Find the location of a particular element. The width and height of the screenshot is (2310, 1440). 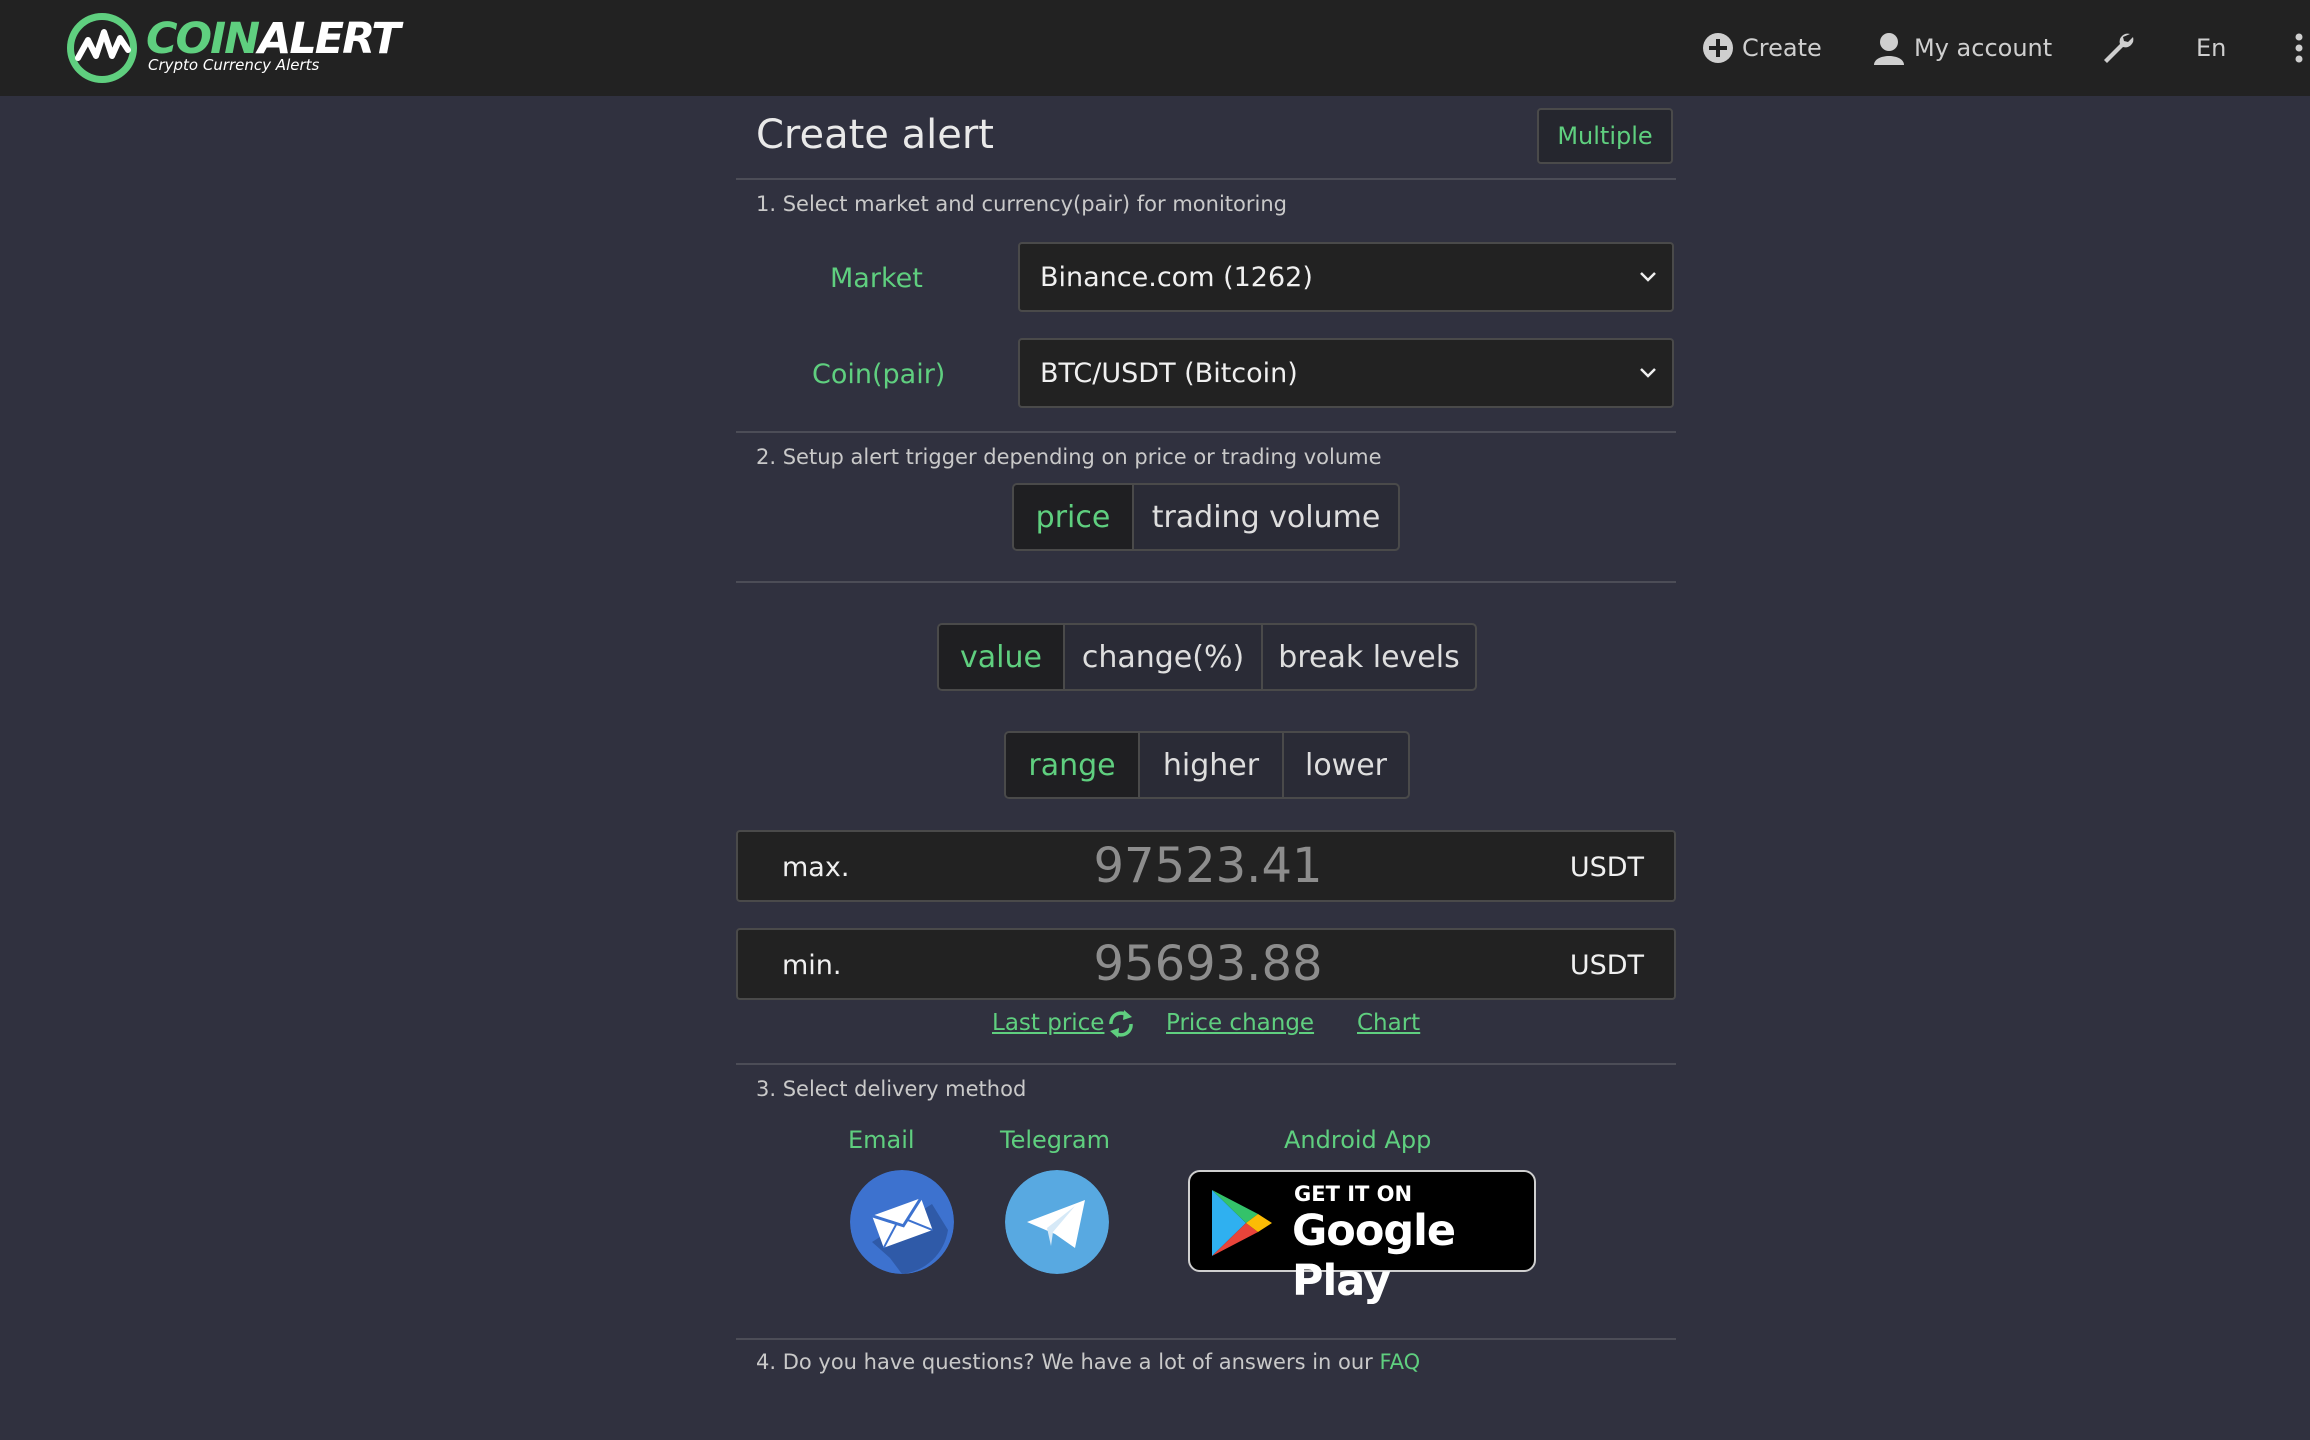

min-price-input: min. 95693.88 USDT is located at coordinates (1206, 964).